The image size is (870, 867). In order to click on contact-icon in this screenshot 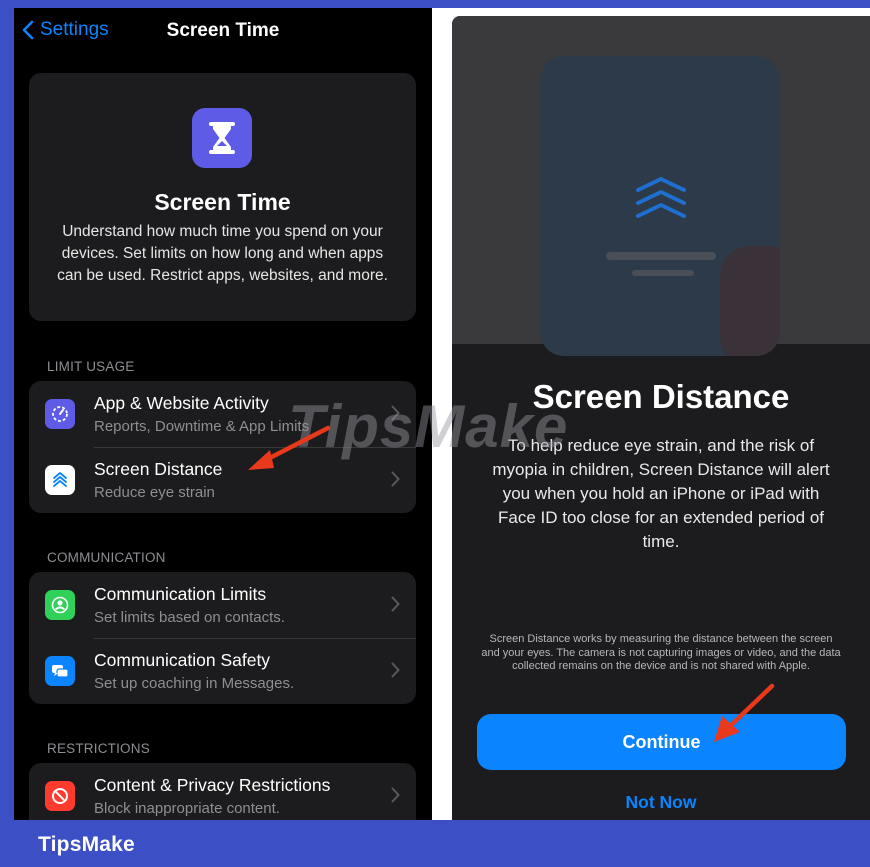, I will do `click(60, 605)`.